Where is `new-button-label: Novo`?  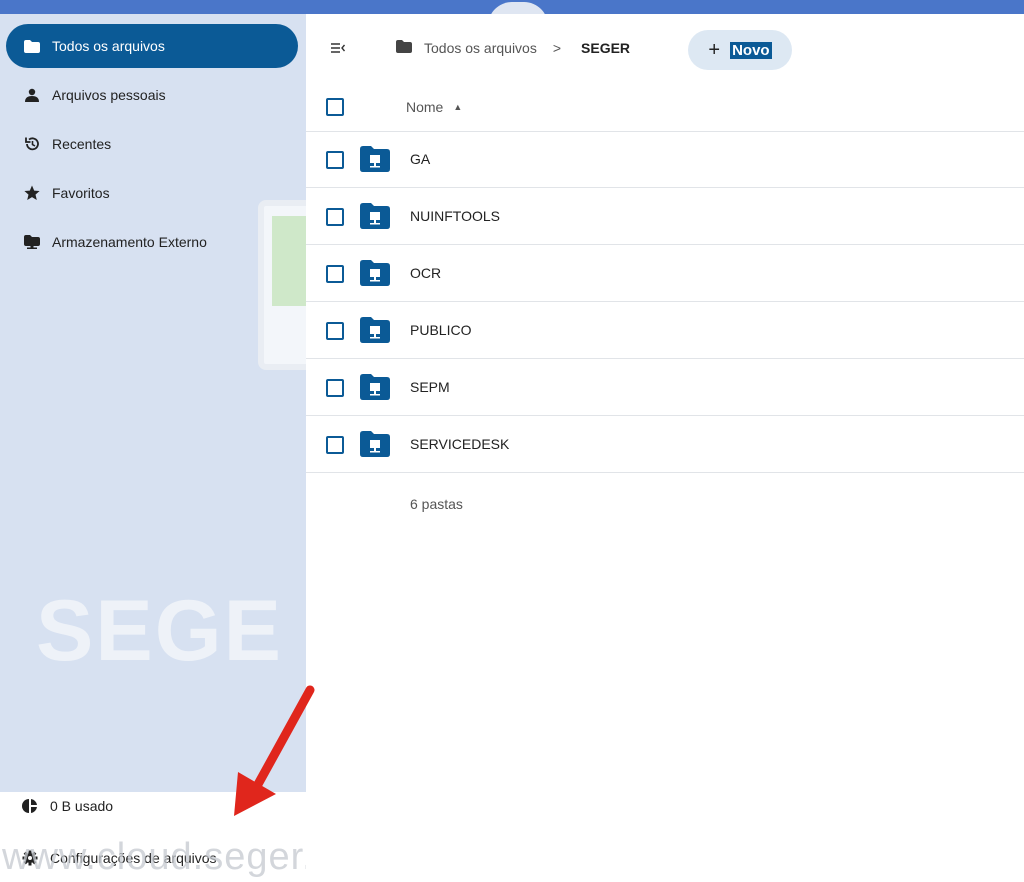
new-button-label: Novo is located at coordinates (751, 50).